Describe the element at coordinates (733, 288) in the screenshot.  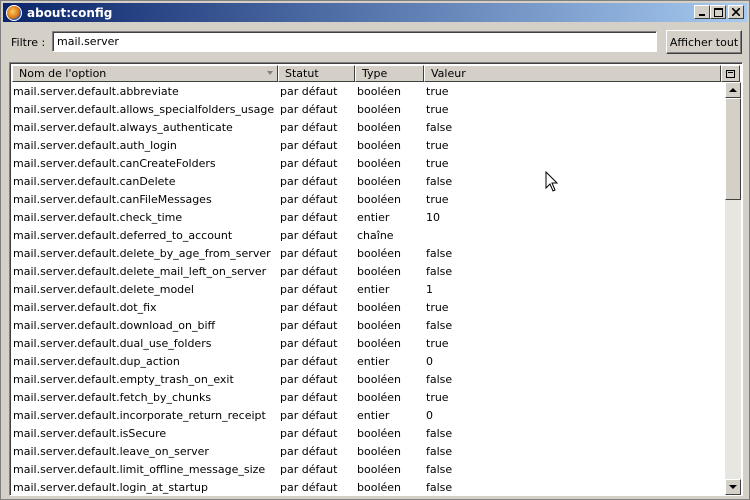
I see `vertical-scrollbar` at that location.